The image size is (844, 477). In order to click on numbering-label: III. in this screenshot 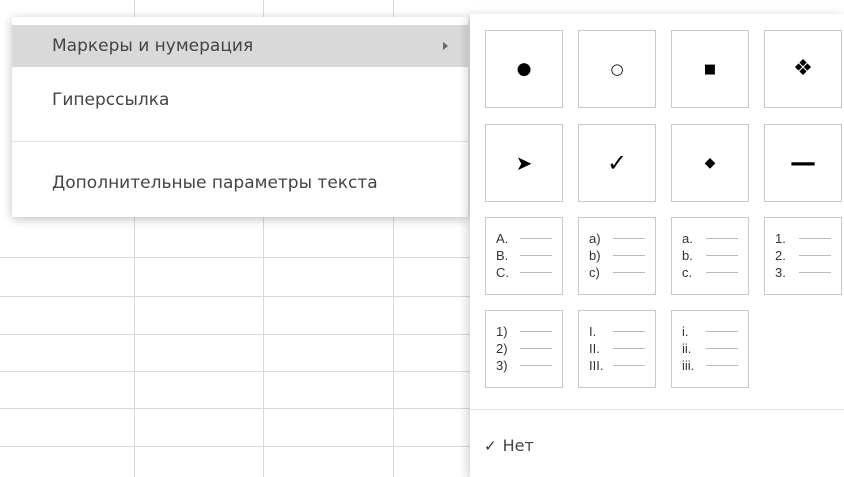, I will do `click(596, 365)`.